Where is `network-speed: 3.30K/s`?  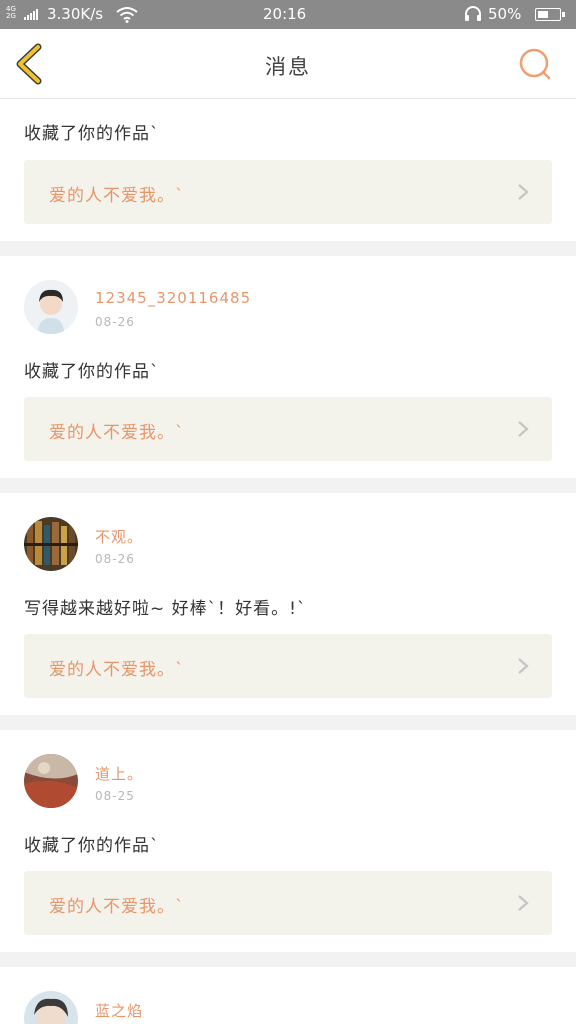
network-speed: 3.30K/s is located at coordinates (75, 14).